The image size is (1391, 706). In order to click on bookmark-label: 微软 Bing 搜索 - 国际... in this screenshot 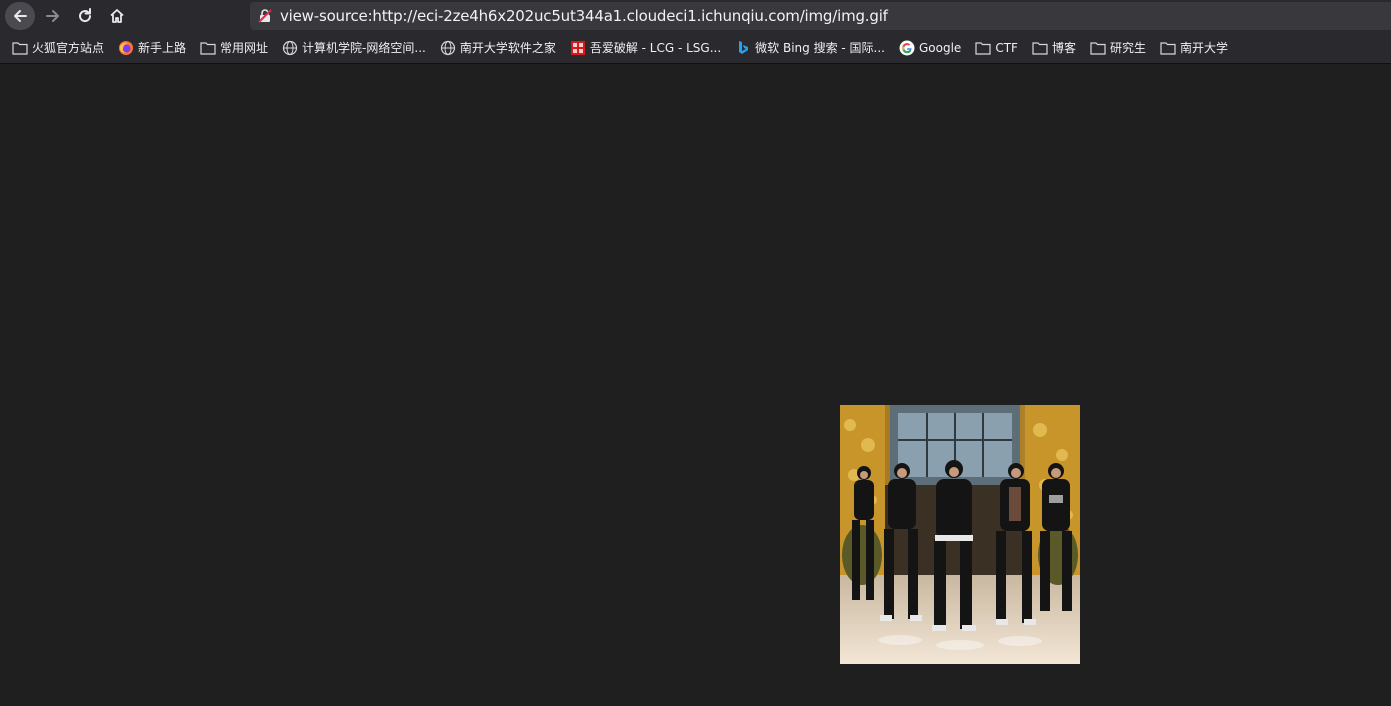, I will do `click(820, 48)`.